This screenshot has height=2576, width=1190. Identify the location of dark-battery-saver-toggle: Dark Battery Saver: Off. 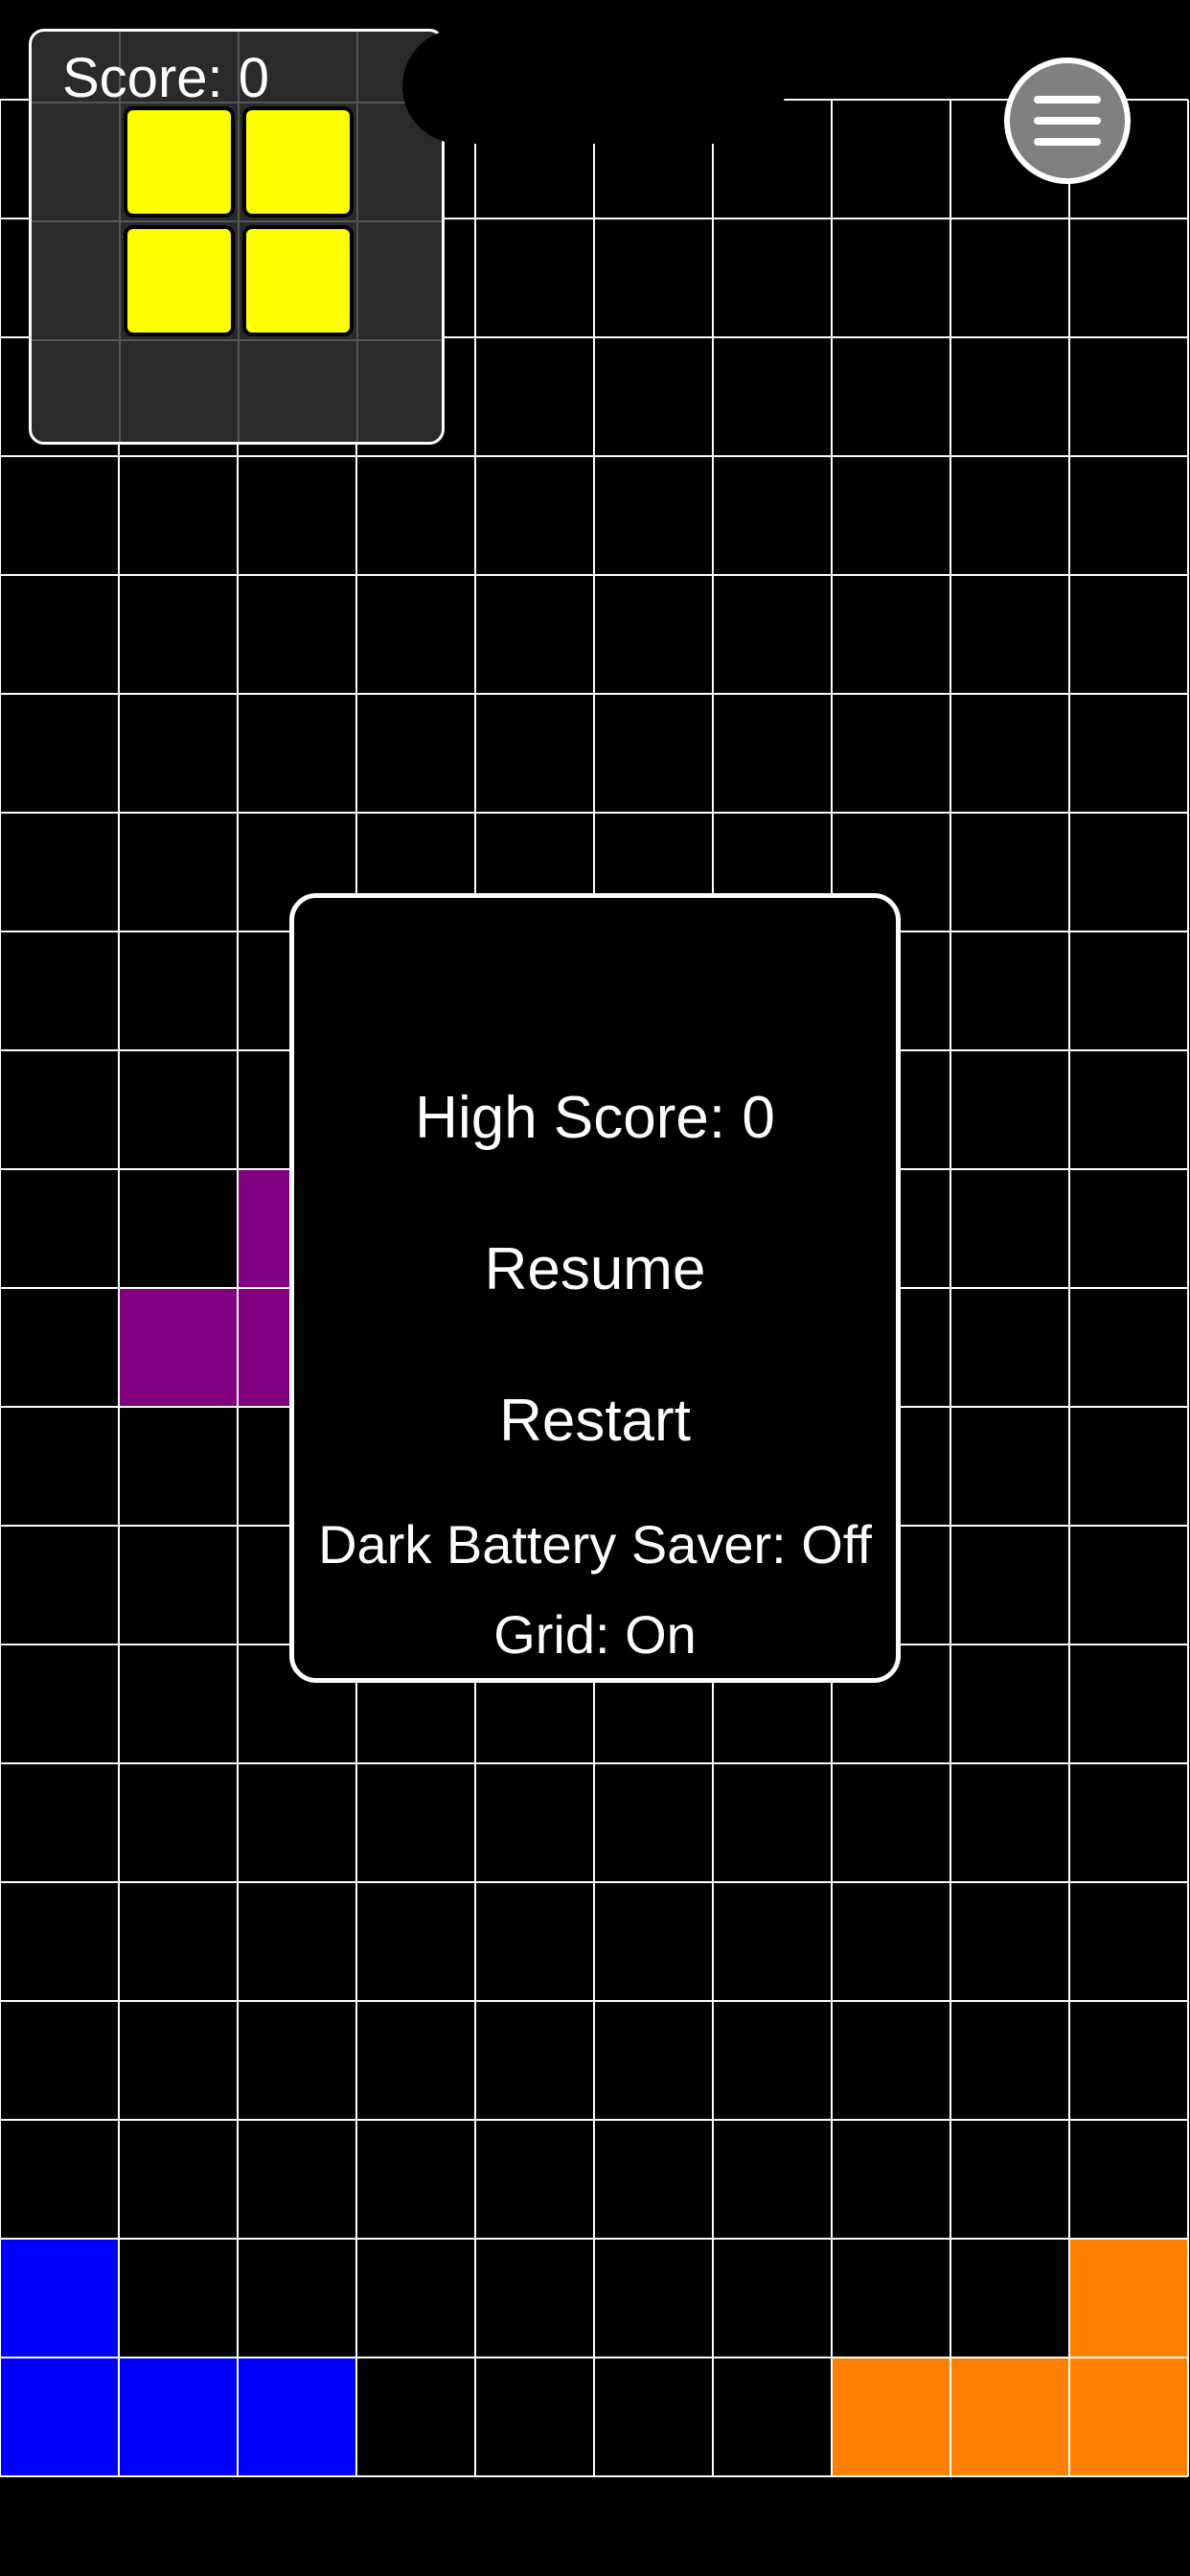
(595, 1544).